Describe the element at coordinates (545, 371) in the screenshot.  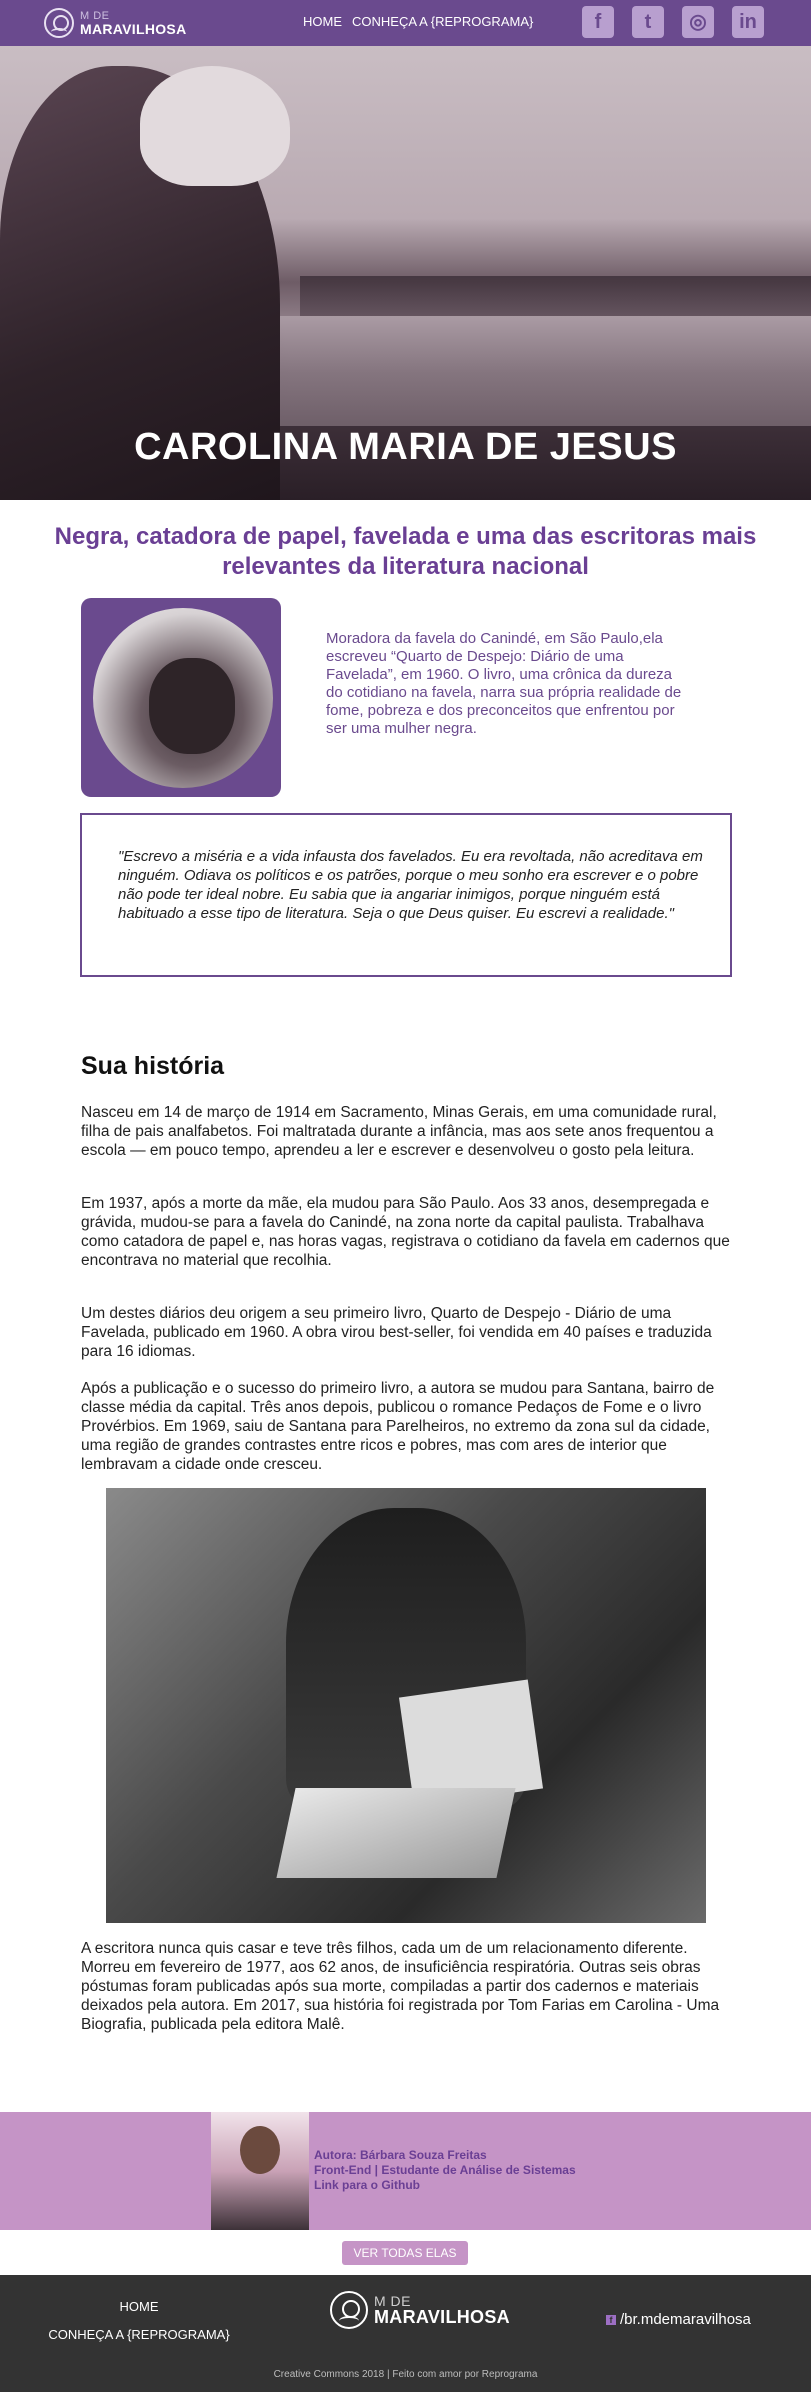
I see `hero-water` at that location.